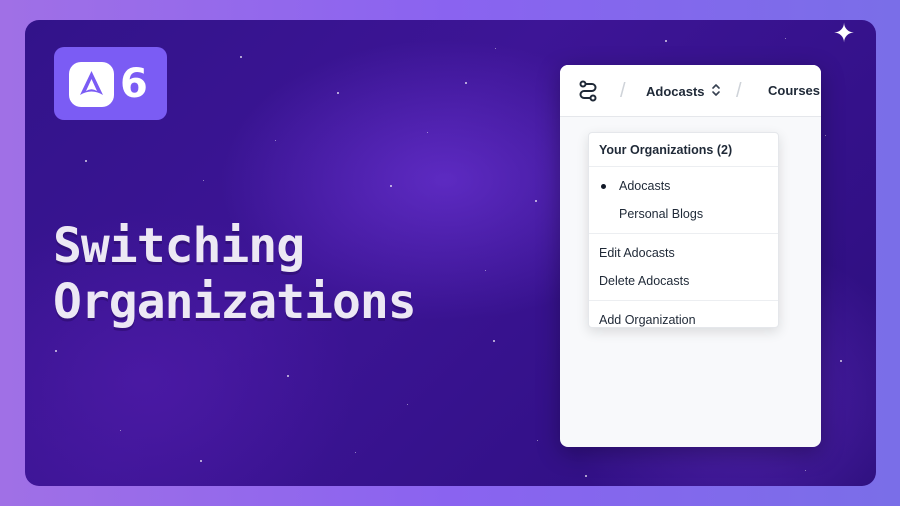 The image size is (900, 506). Describe the element at coordinates (794, 91) in the screenshot. I see `courses-link: Courses` at that location.